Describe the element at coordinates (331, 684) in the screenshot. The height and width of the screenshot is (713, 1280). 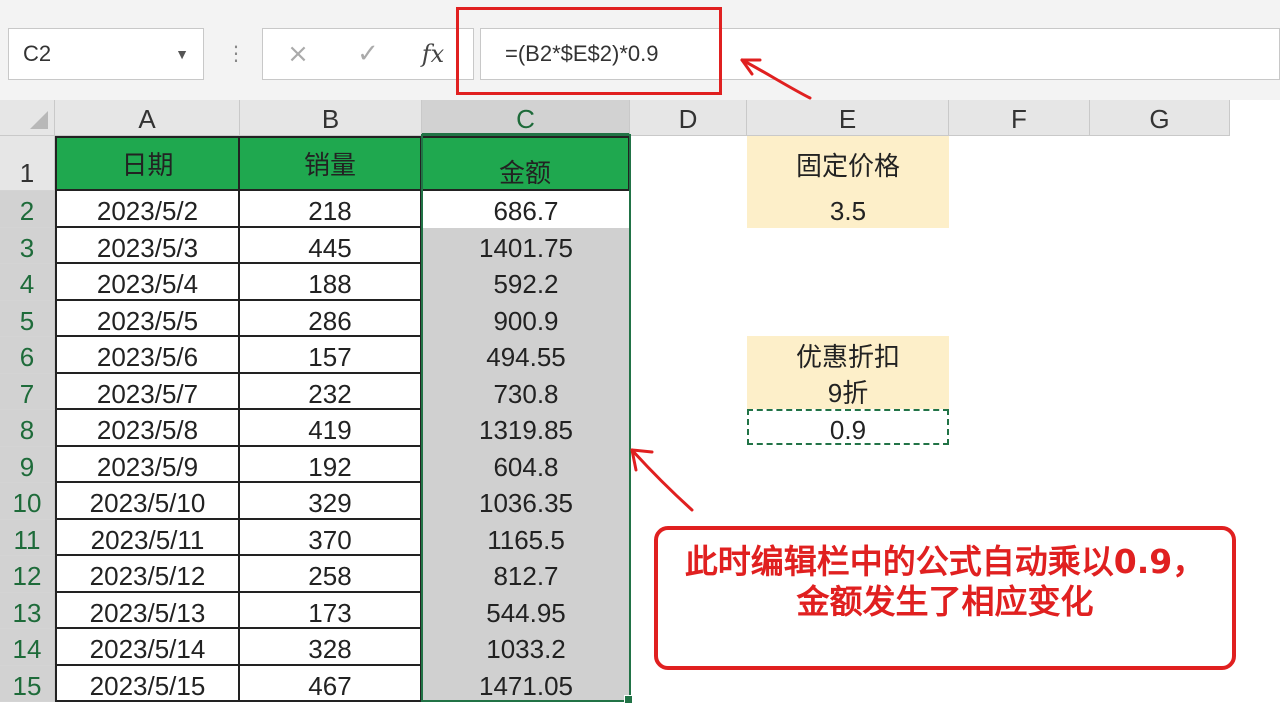
I see `cell-qty: 467` at that location.